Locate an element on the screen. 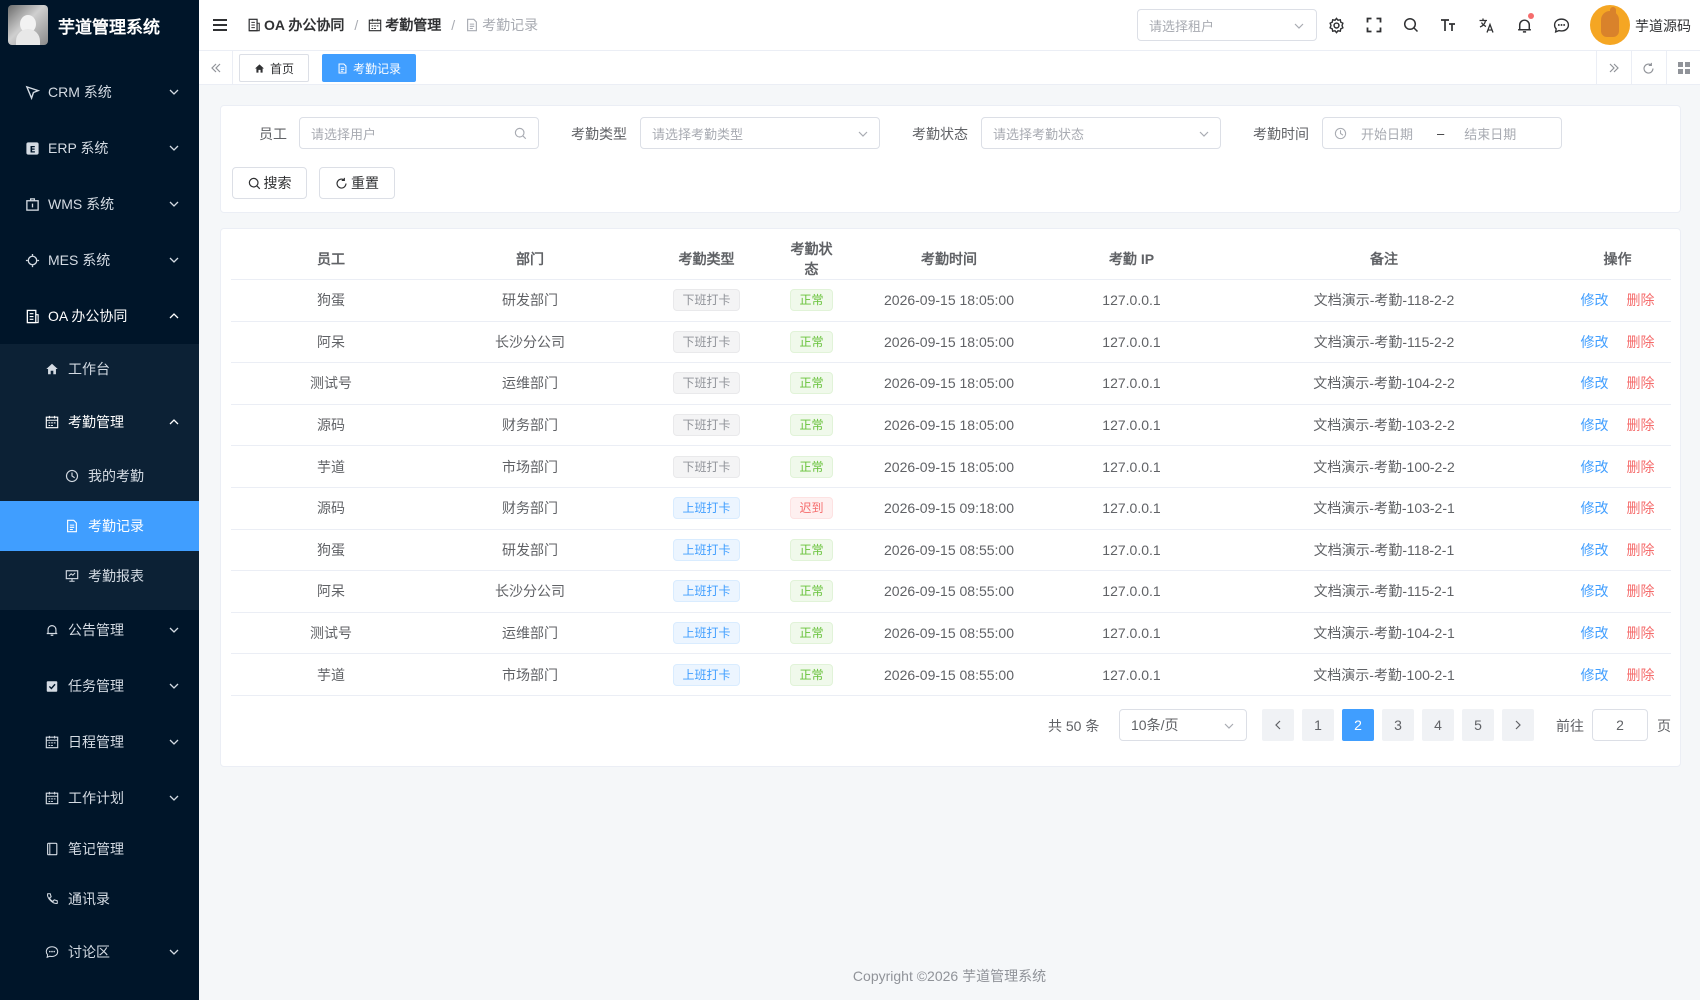 The height and width of the screenshot is (1000, 1700). sidebar-item-my-attendance: 我的考勤 is located at coordinates (99, 476).